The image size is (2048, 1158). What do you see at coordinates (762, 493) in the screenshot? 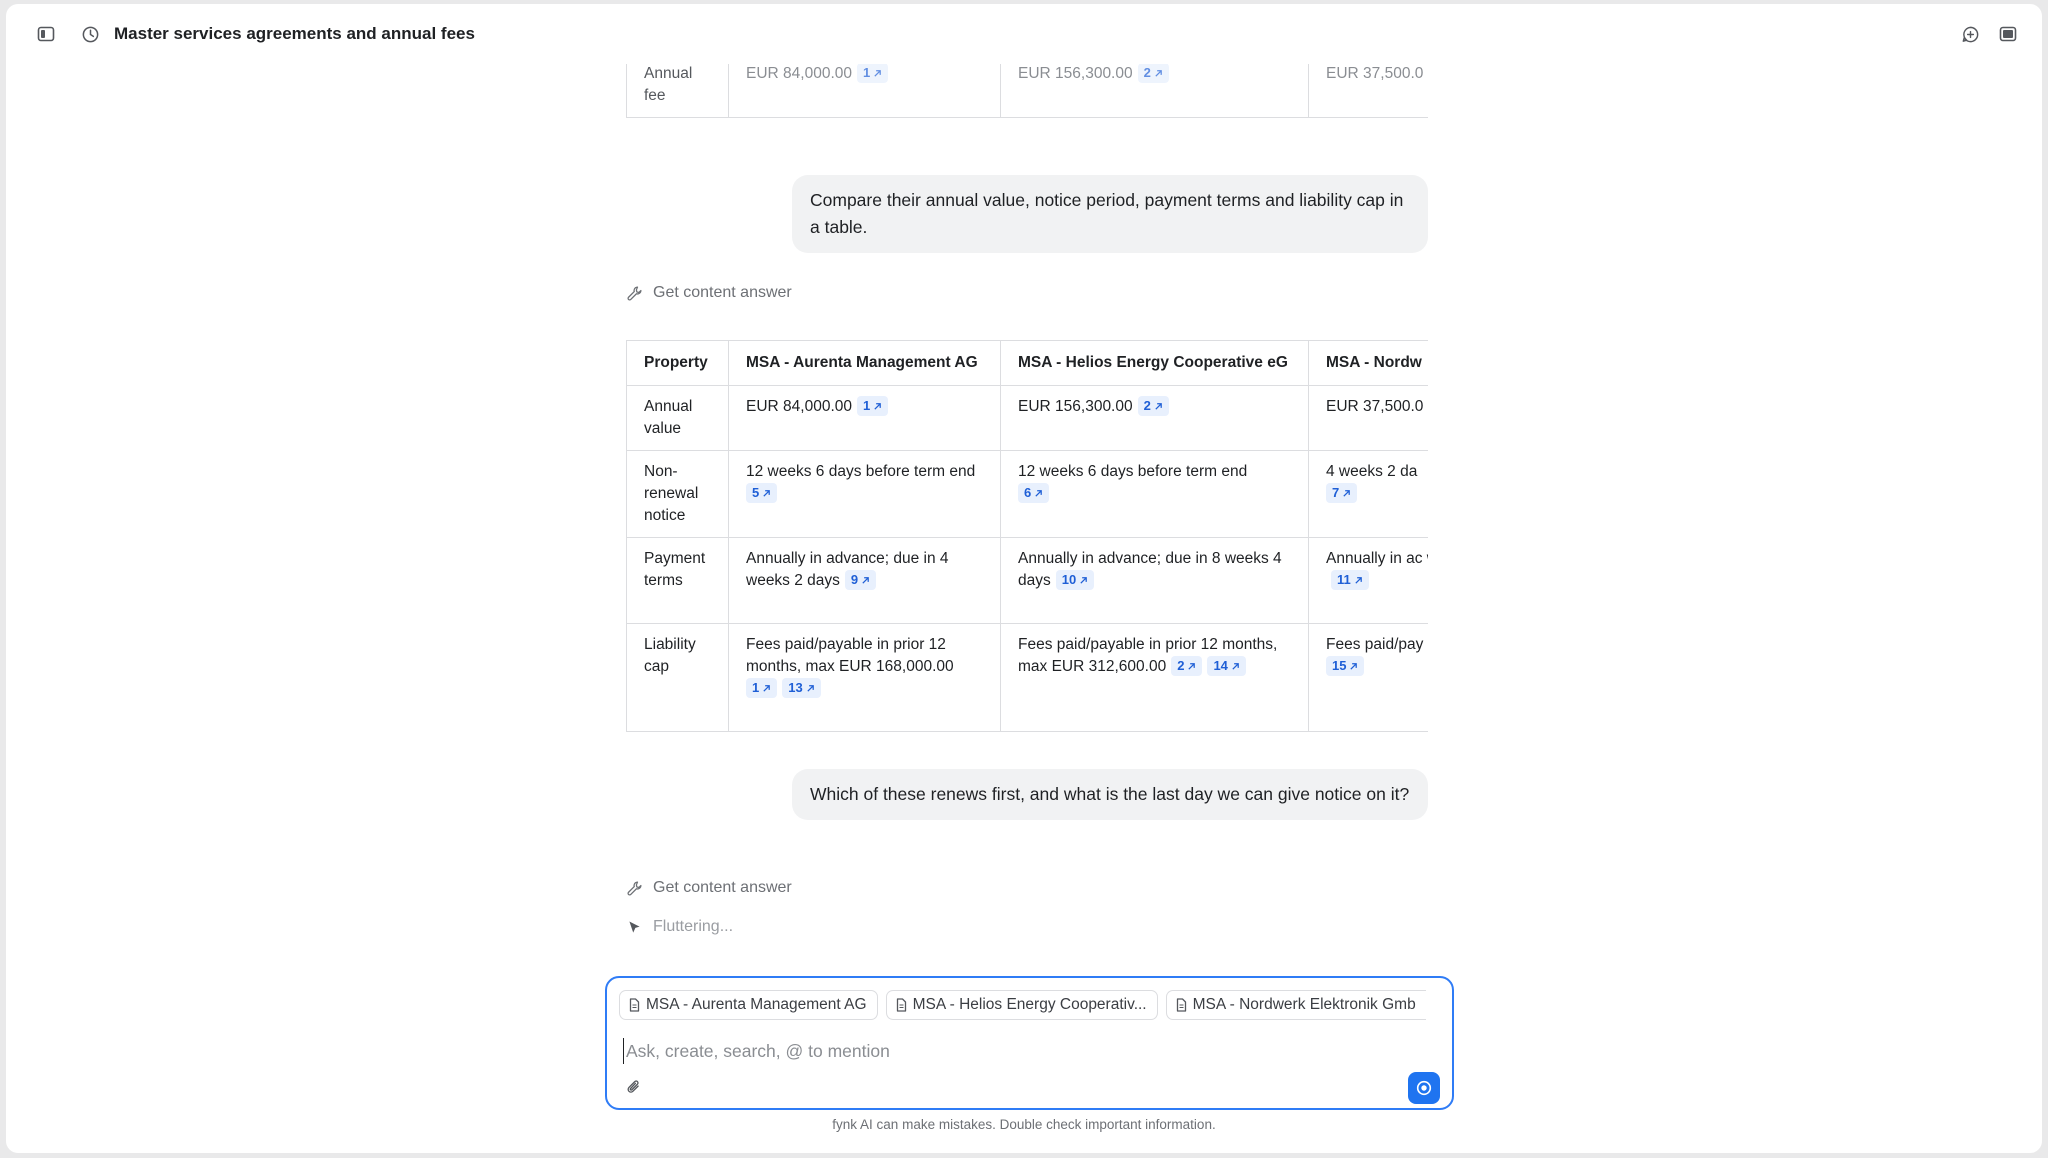
I see `citation-badge: 5` at bounding box center [762, 493].